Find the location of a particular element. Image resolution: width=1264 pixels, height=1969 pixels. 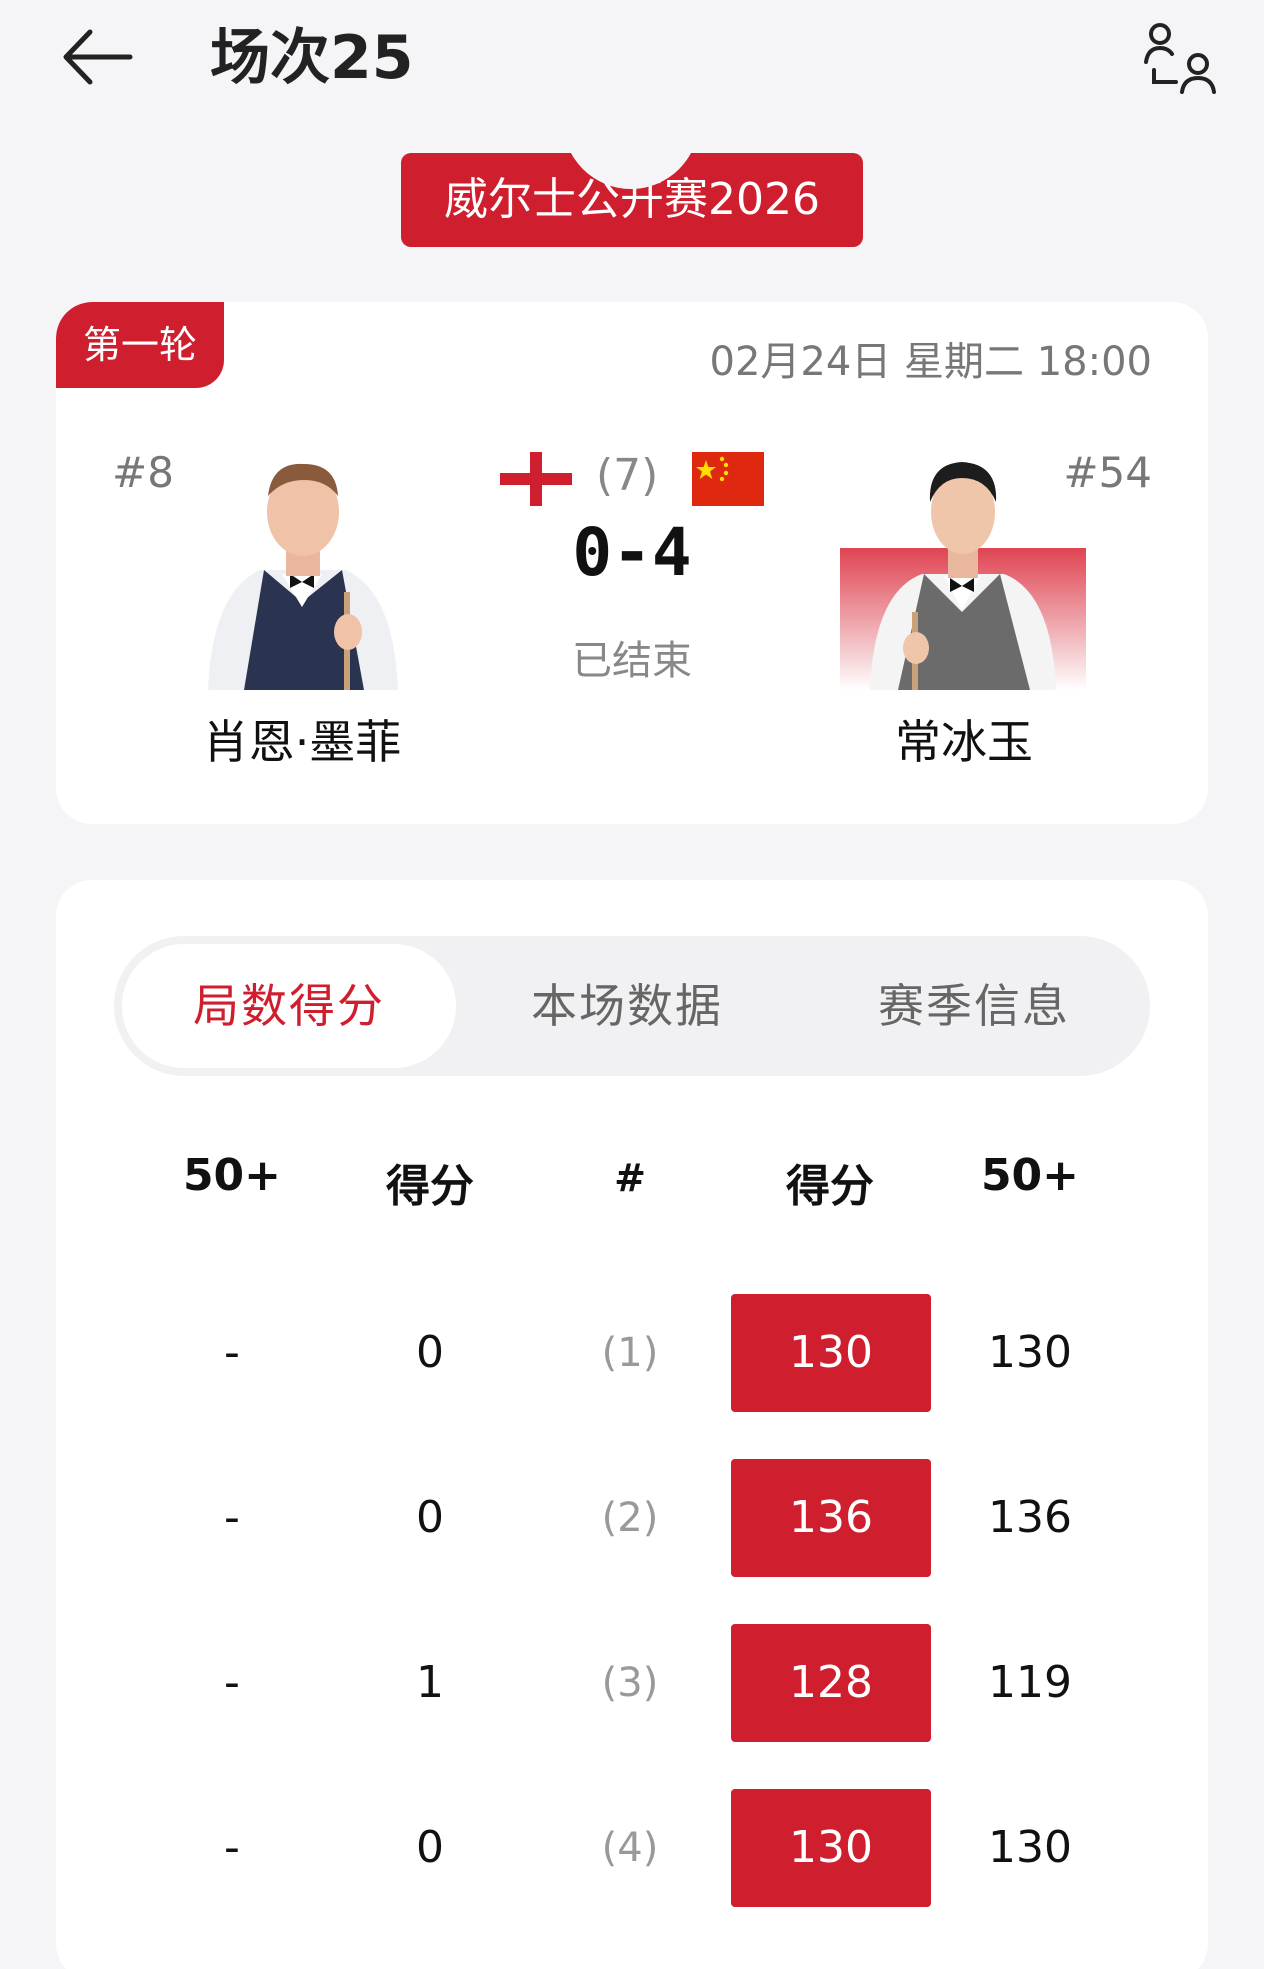

column-header-right-score: 得分 is located at coordinates (830, 1186).